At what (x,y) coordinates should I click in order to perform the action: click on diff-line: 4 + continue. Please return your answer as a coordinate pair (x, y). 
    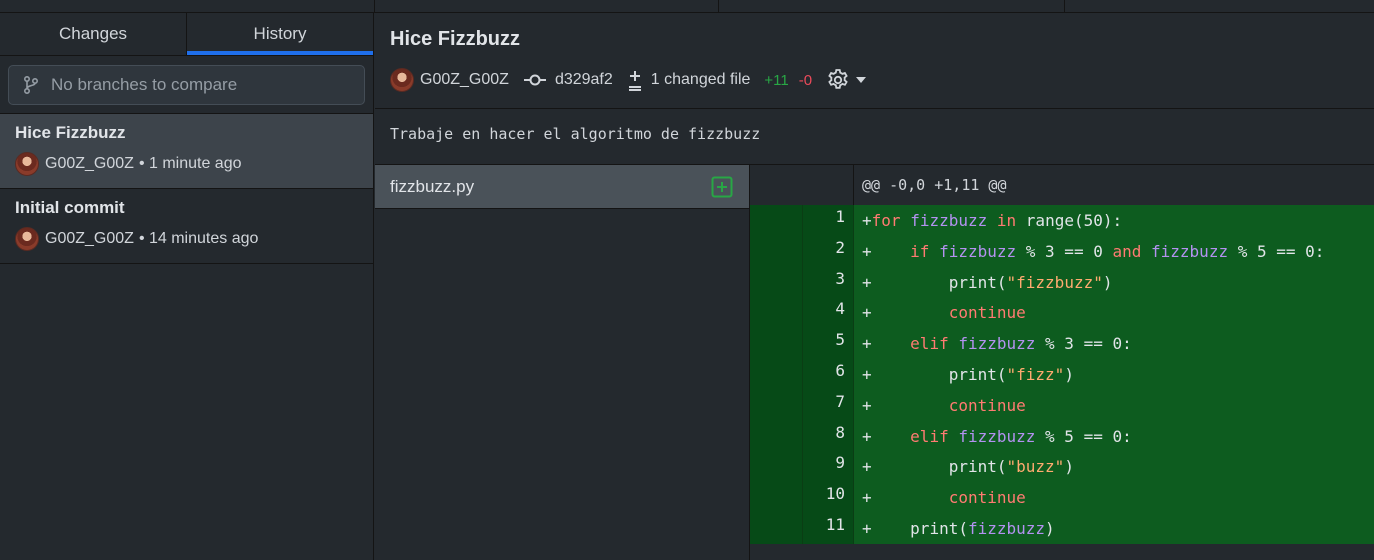
    Looking at the image, I should click on (1062, 313).